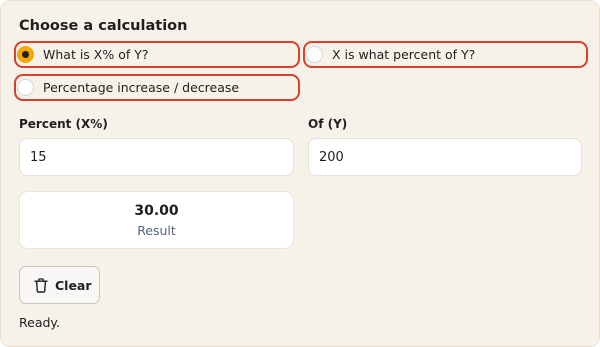 This screenshot has width=600, height=347. I want to click on option-label: X is what percent of Y?, so click(404, 54).